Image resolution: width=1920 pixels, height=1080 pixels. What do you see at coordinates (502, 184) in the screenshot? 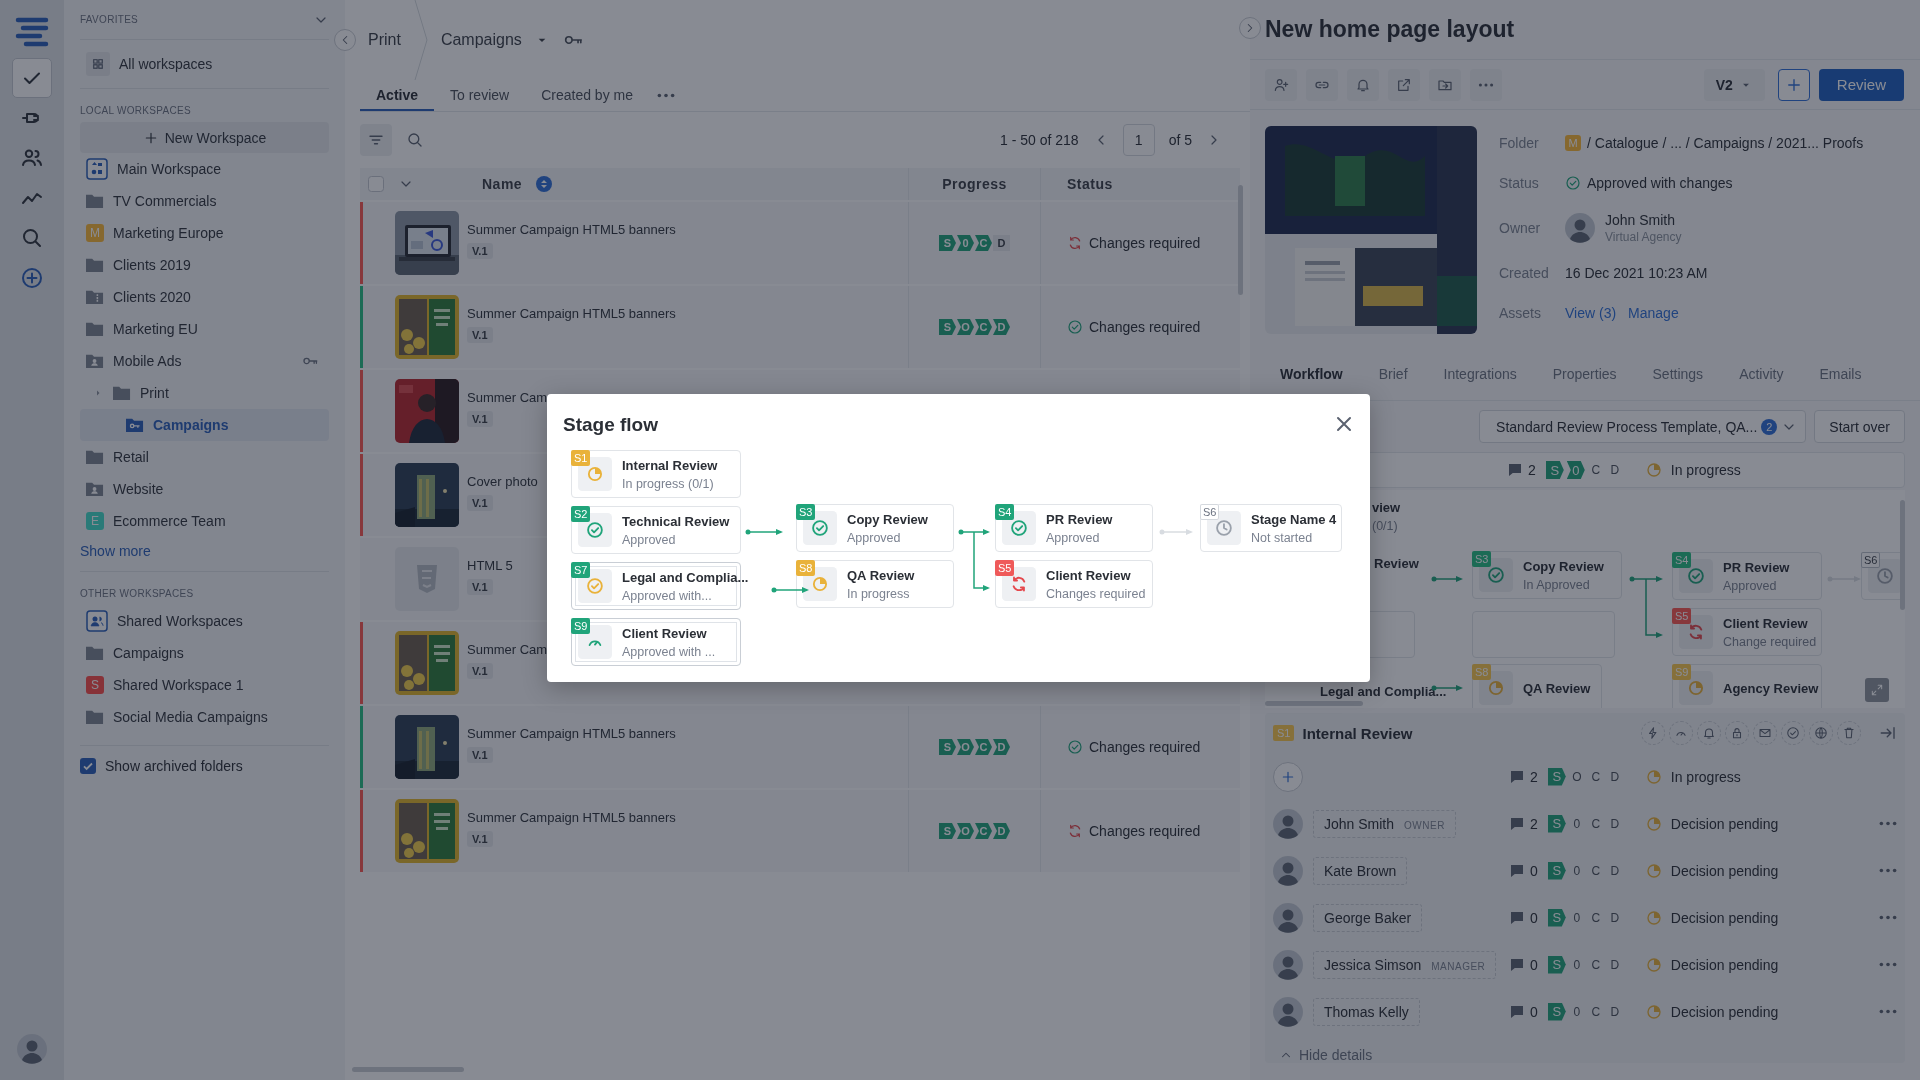
I see `column-header: Name` at bounding box center [502, 184].